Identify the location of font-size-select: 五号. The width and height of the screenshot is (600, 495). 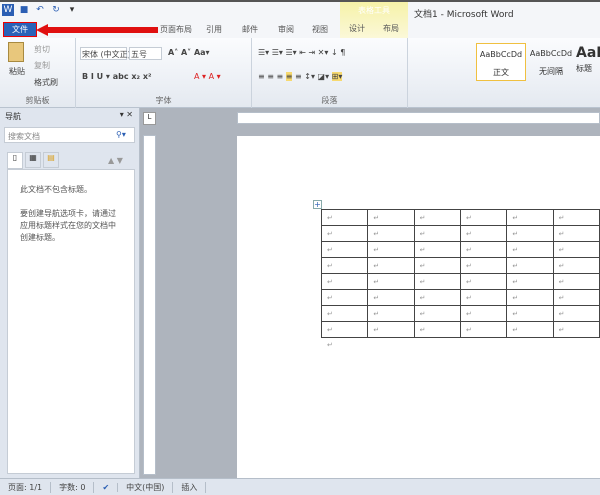
(145, 53).